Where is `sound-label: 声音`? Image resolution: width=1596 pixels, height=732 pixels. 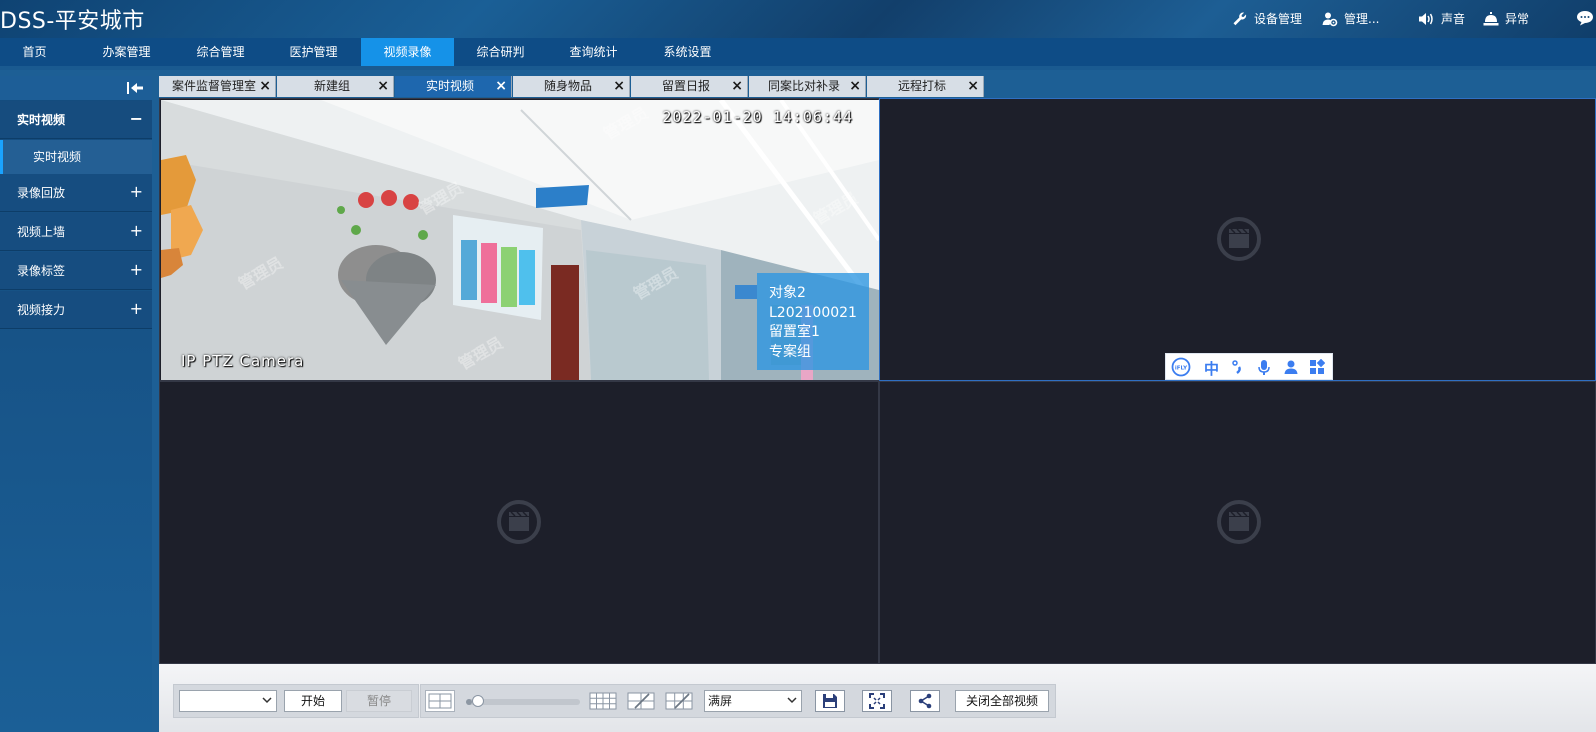
sound-label: 声音 is located at coordinates (1453, 19).